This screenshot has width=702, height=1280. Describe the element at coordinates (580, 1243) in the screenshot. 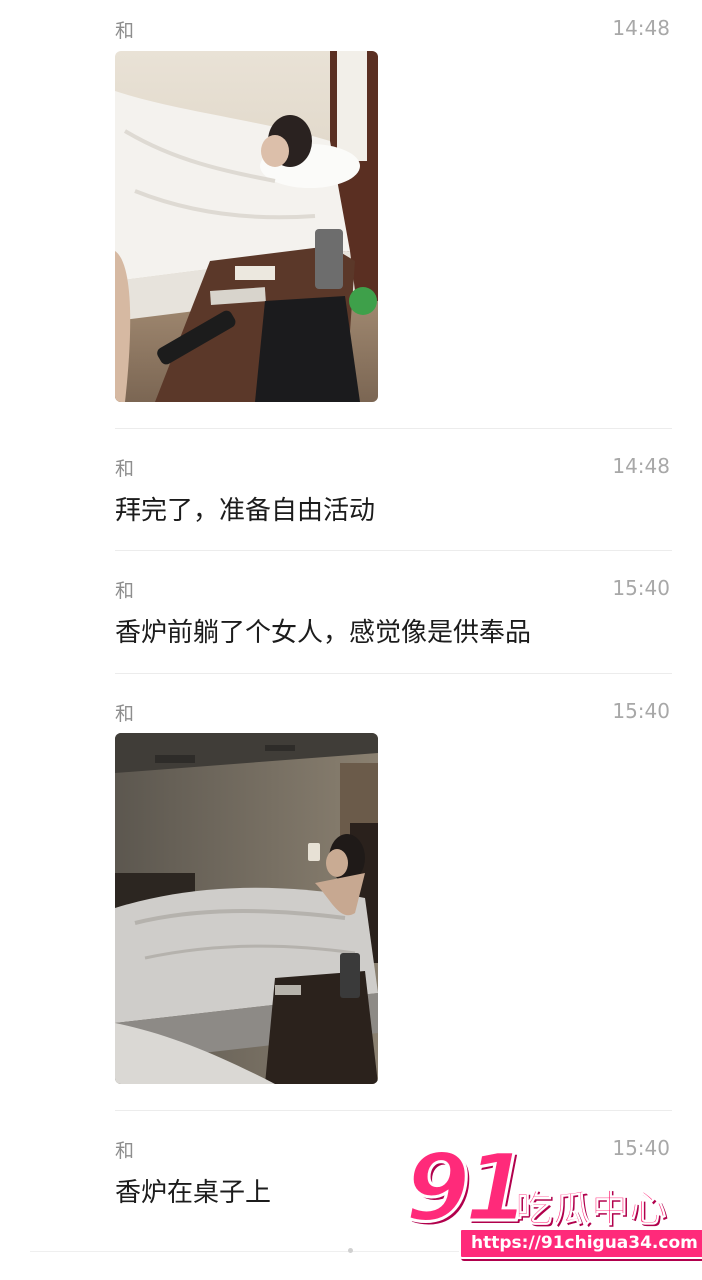

I see `watermark-url: https://91chigua34.com` at that location.